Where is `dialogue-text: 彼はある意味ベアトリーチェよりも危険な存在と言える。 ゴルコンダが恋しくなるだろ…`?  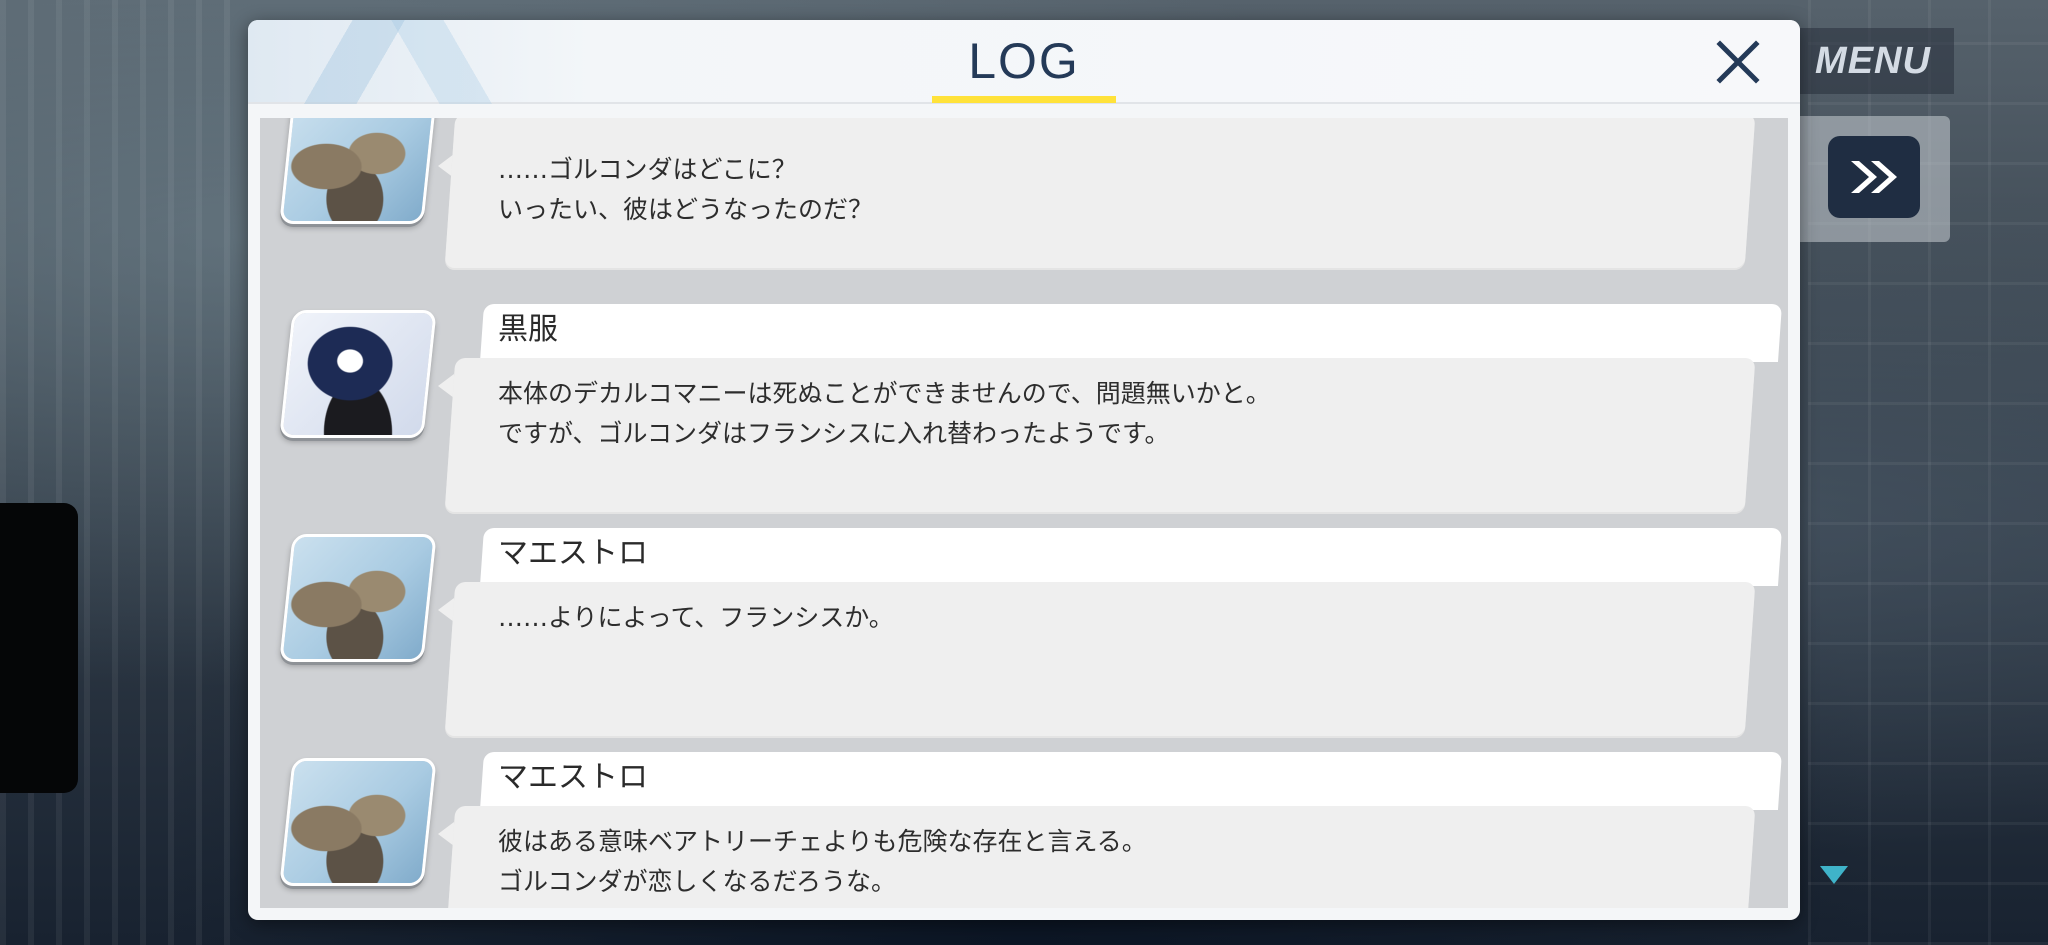 dialogue-text: 彼はある意味ベアトリーチェよりも危険な存在と言える。 ゴルコンダが恋しくなるだろ… is located at coordinates (1098, 862).